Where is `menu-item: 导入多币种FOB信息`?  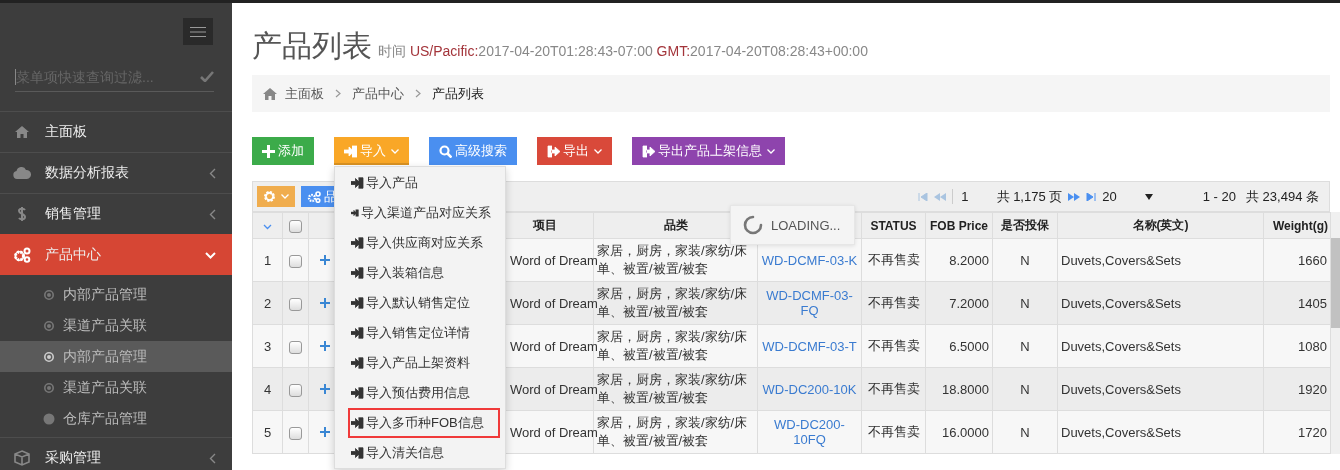
menu-item: 导入多币种FOB信息 is located at coordinates (424, 423).